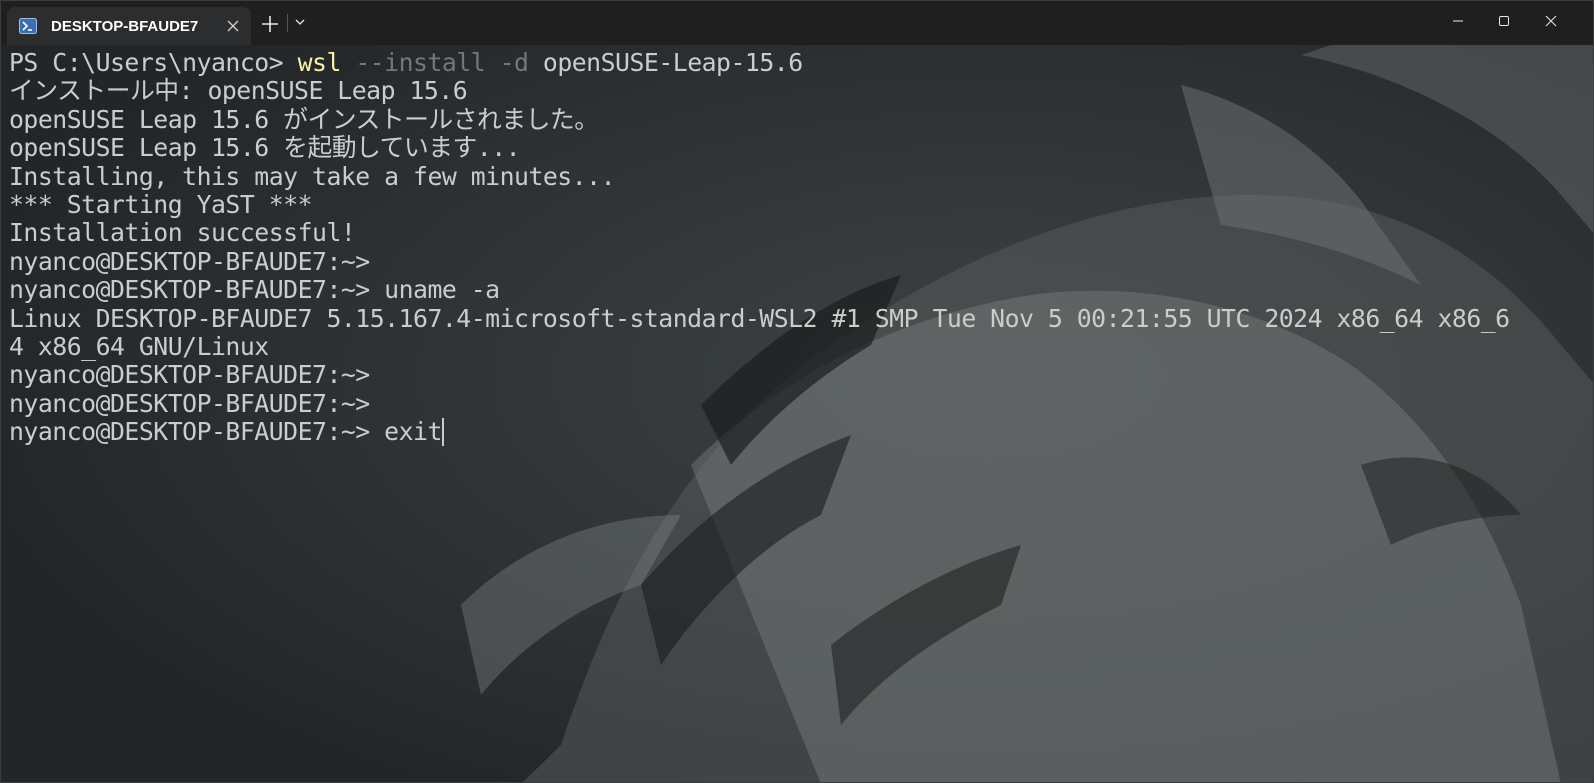 Image resolution: width=1594 pixels, height=783 pixels. What do you see at coordinates (161, 204) in the screenshot?
I see `output-line: *** Starting YaST ***` at bounding box center [161, 204].